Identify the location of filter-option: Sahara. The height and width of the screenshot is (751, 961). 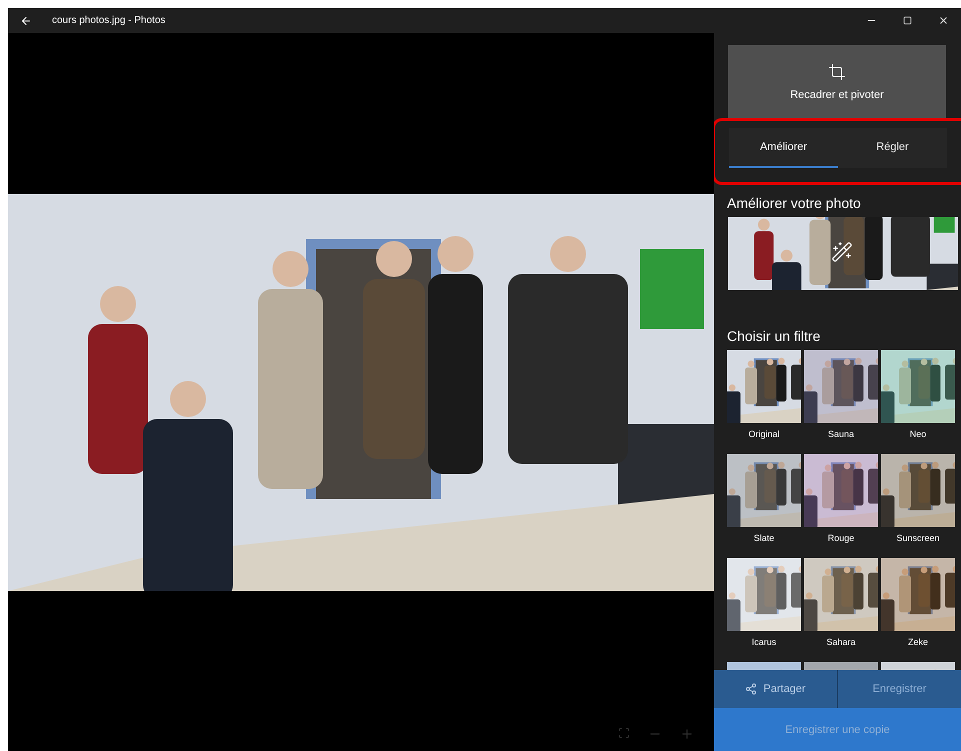
(841, 610).